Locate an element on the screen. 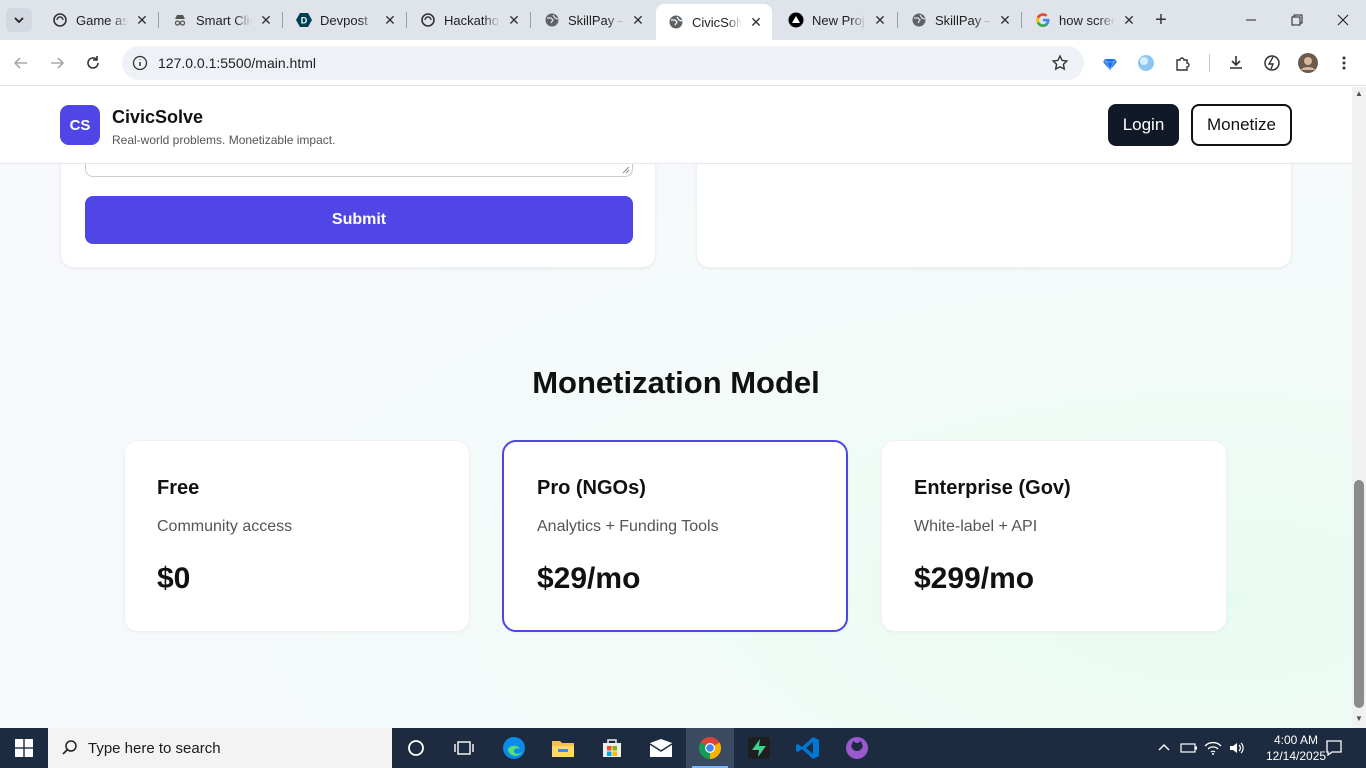  browser-tab: Game ass ✕ is located at coordinates (99, 20).